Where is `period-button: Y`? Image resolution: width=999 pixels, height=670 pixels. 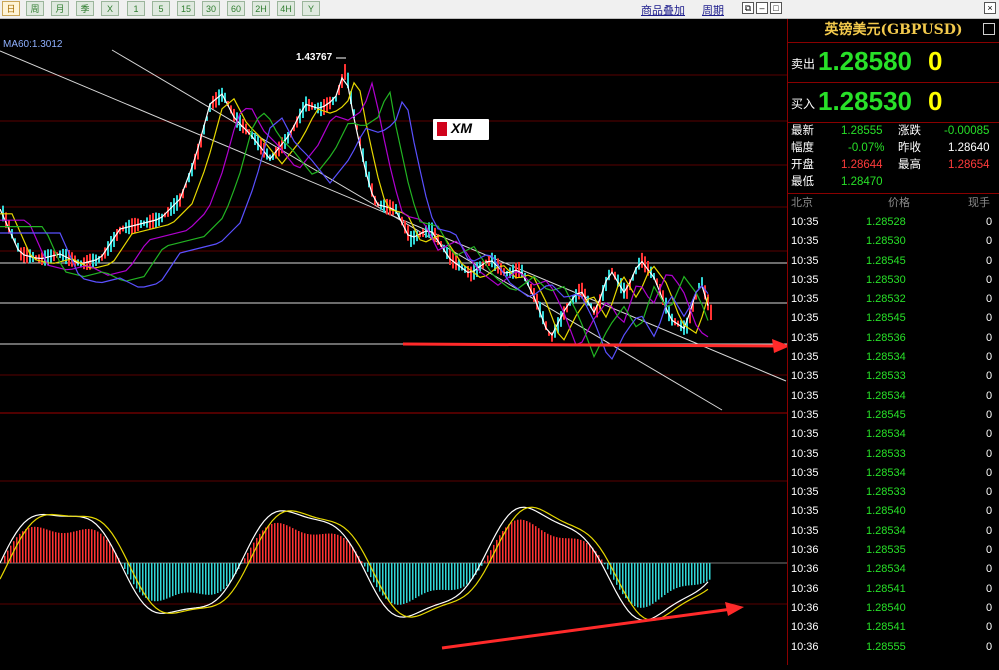 period-button: Y is located at coordinates (311, 8).